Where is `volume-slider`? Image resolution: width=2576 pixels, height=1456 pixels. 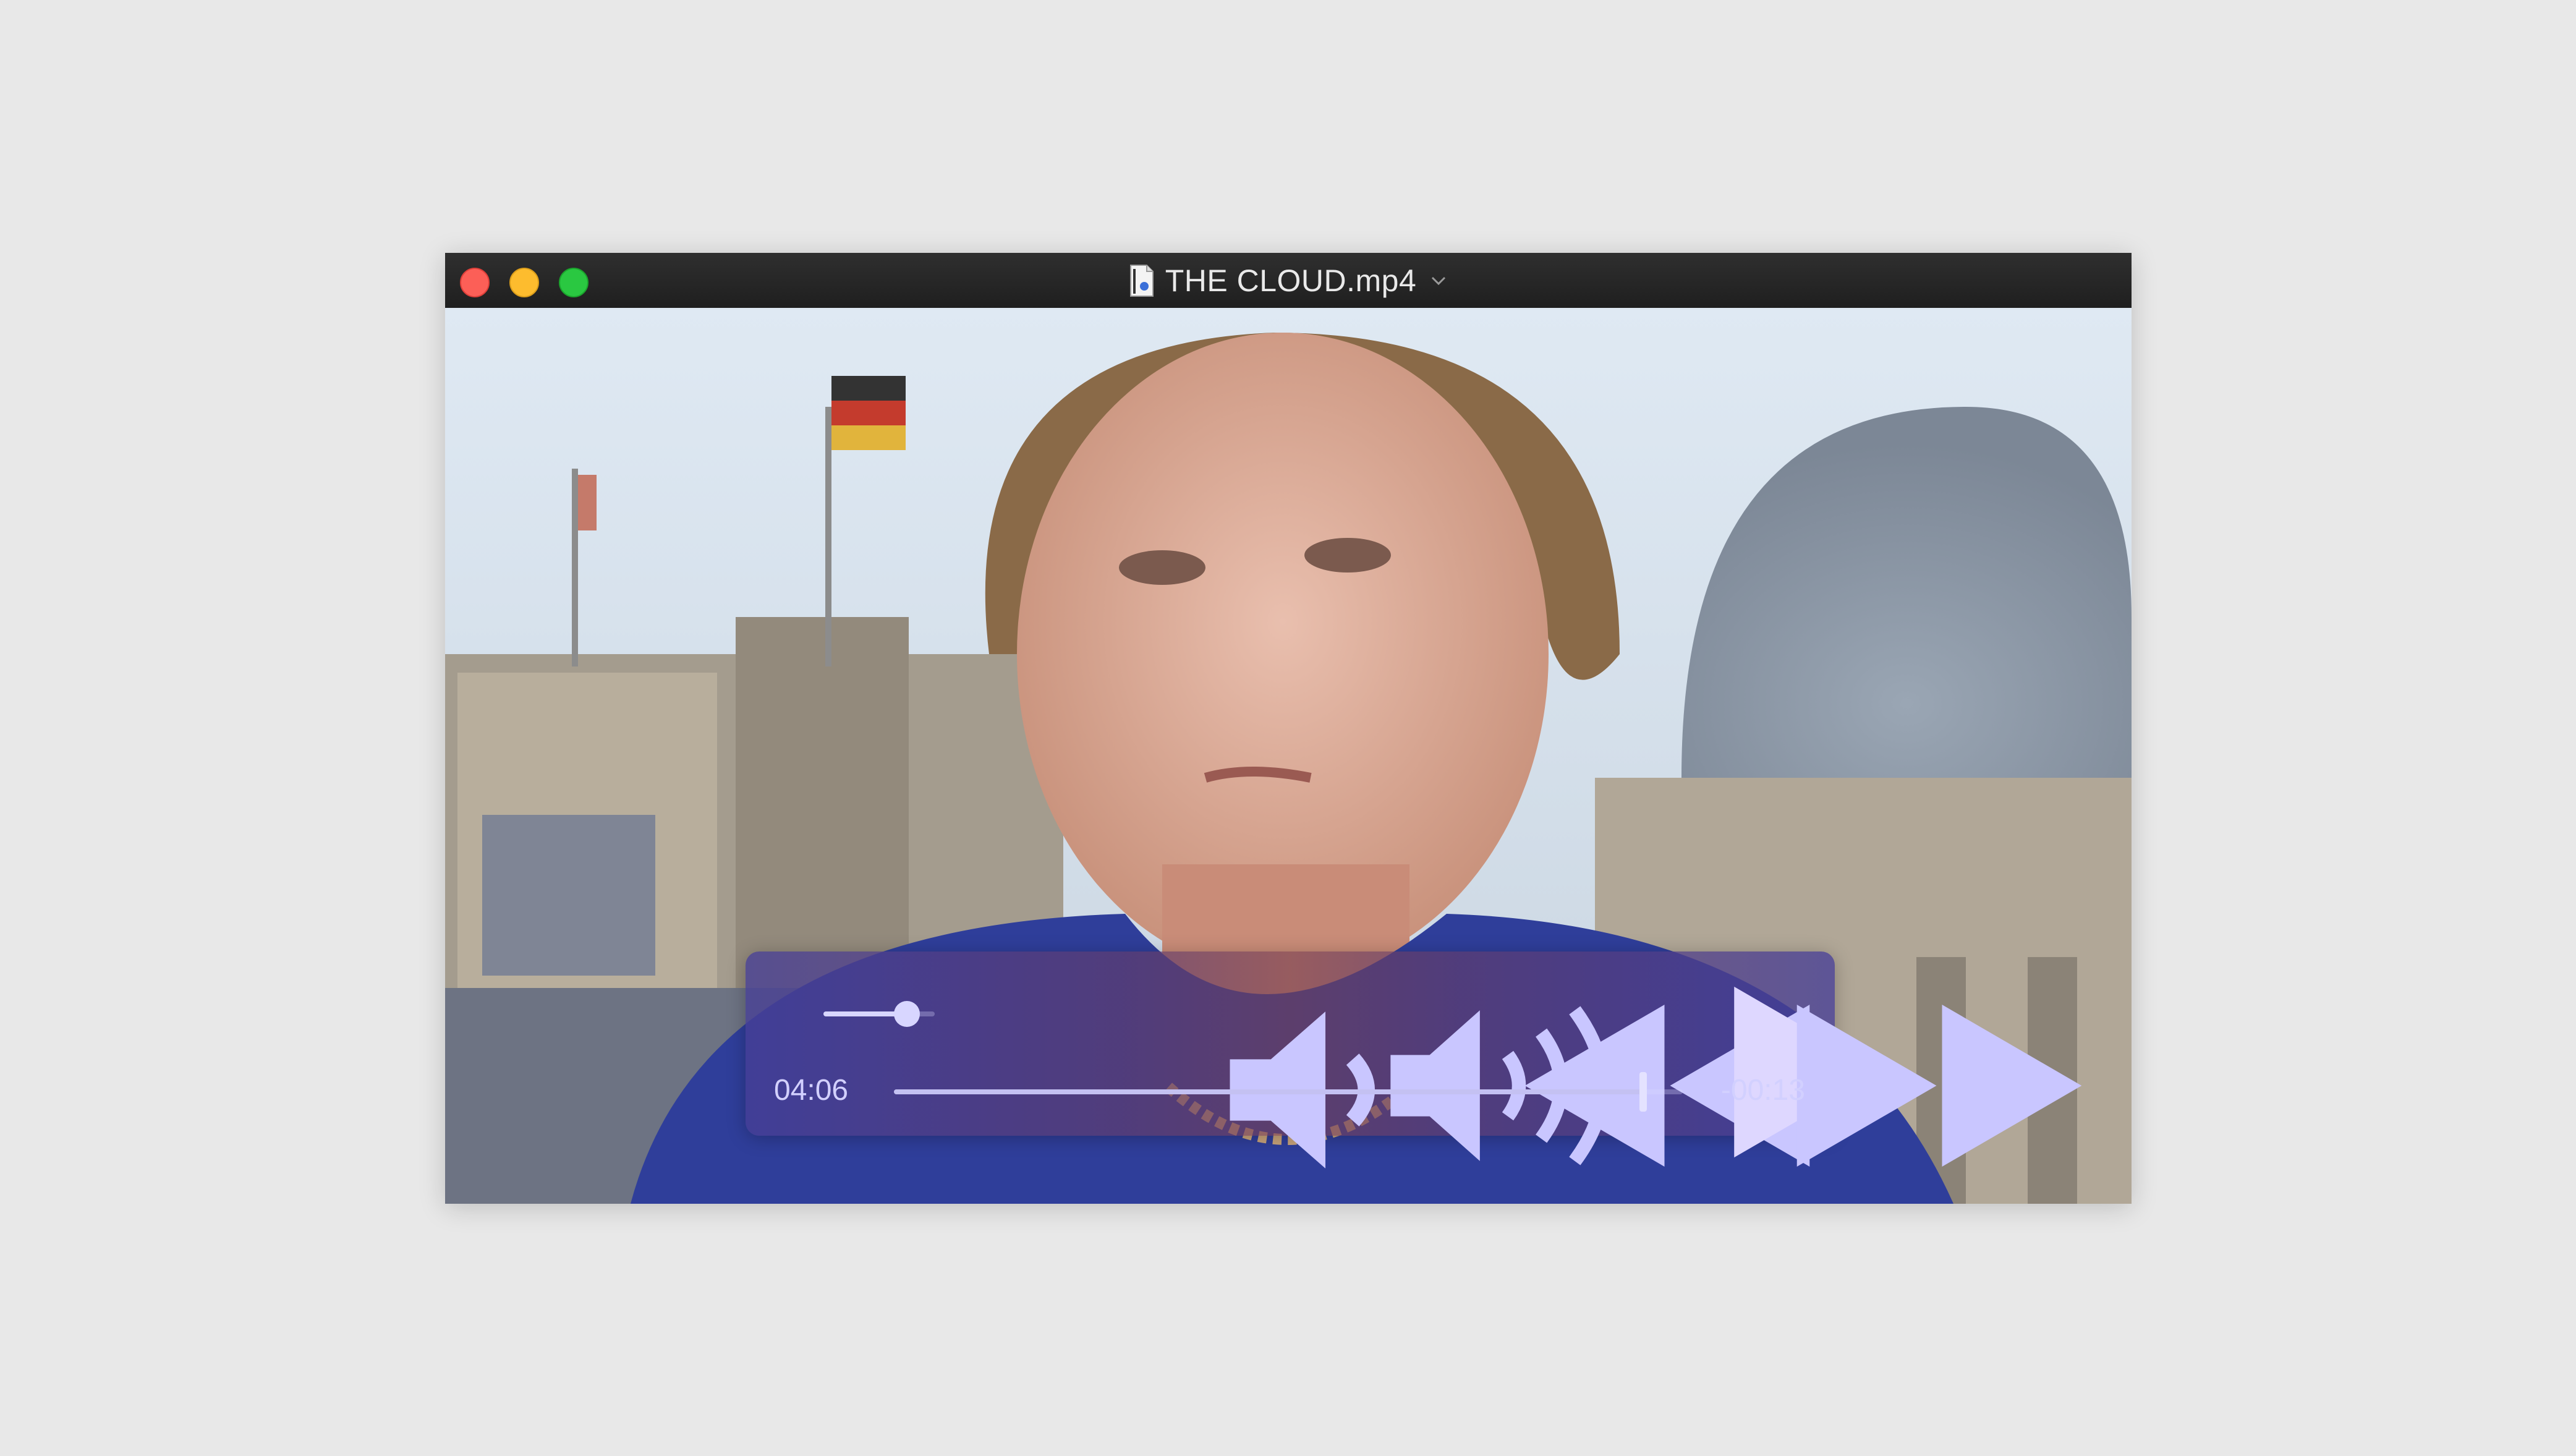 volume-slider is located at coordinates (879, 1014).